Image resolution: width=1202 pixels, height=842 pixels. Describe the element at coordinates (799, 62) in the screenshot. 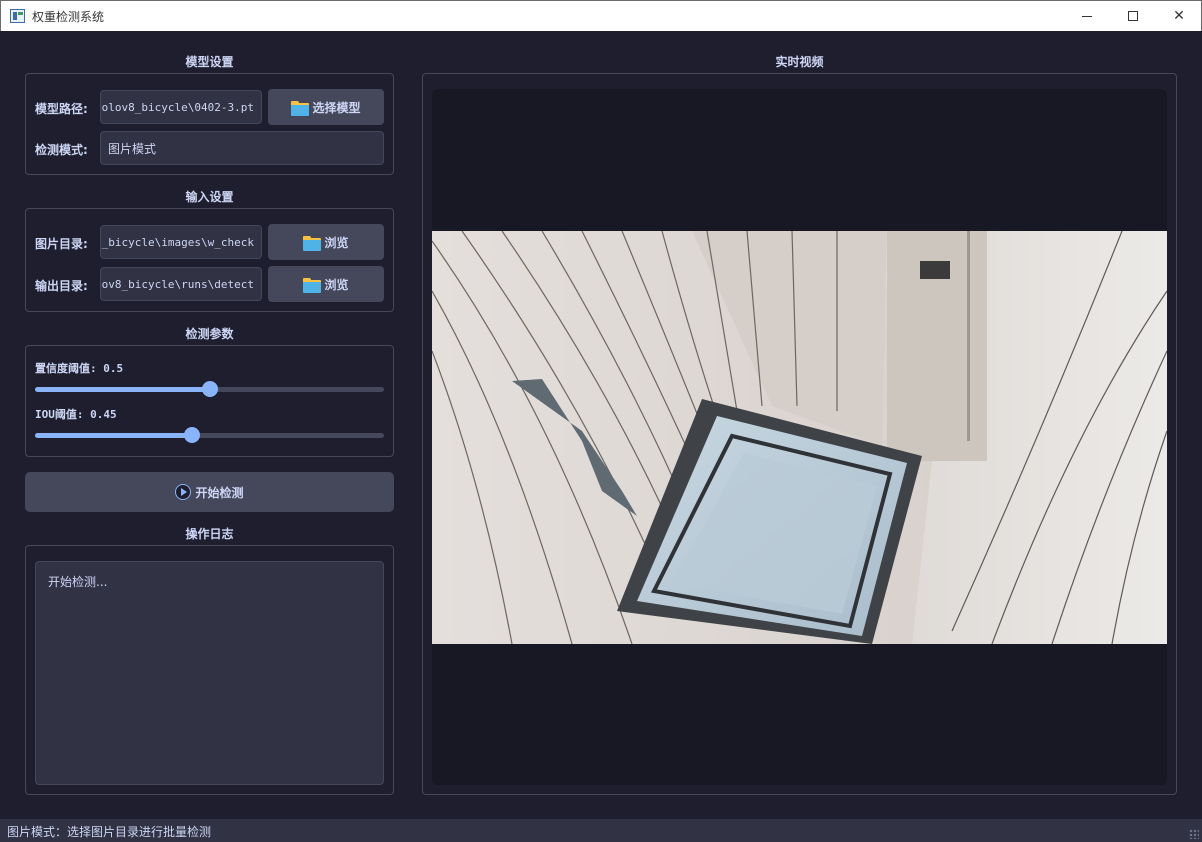

I see `video-title: 实时视频` at that location.